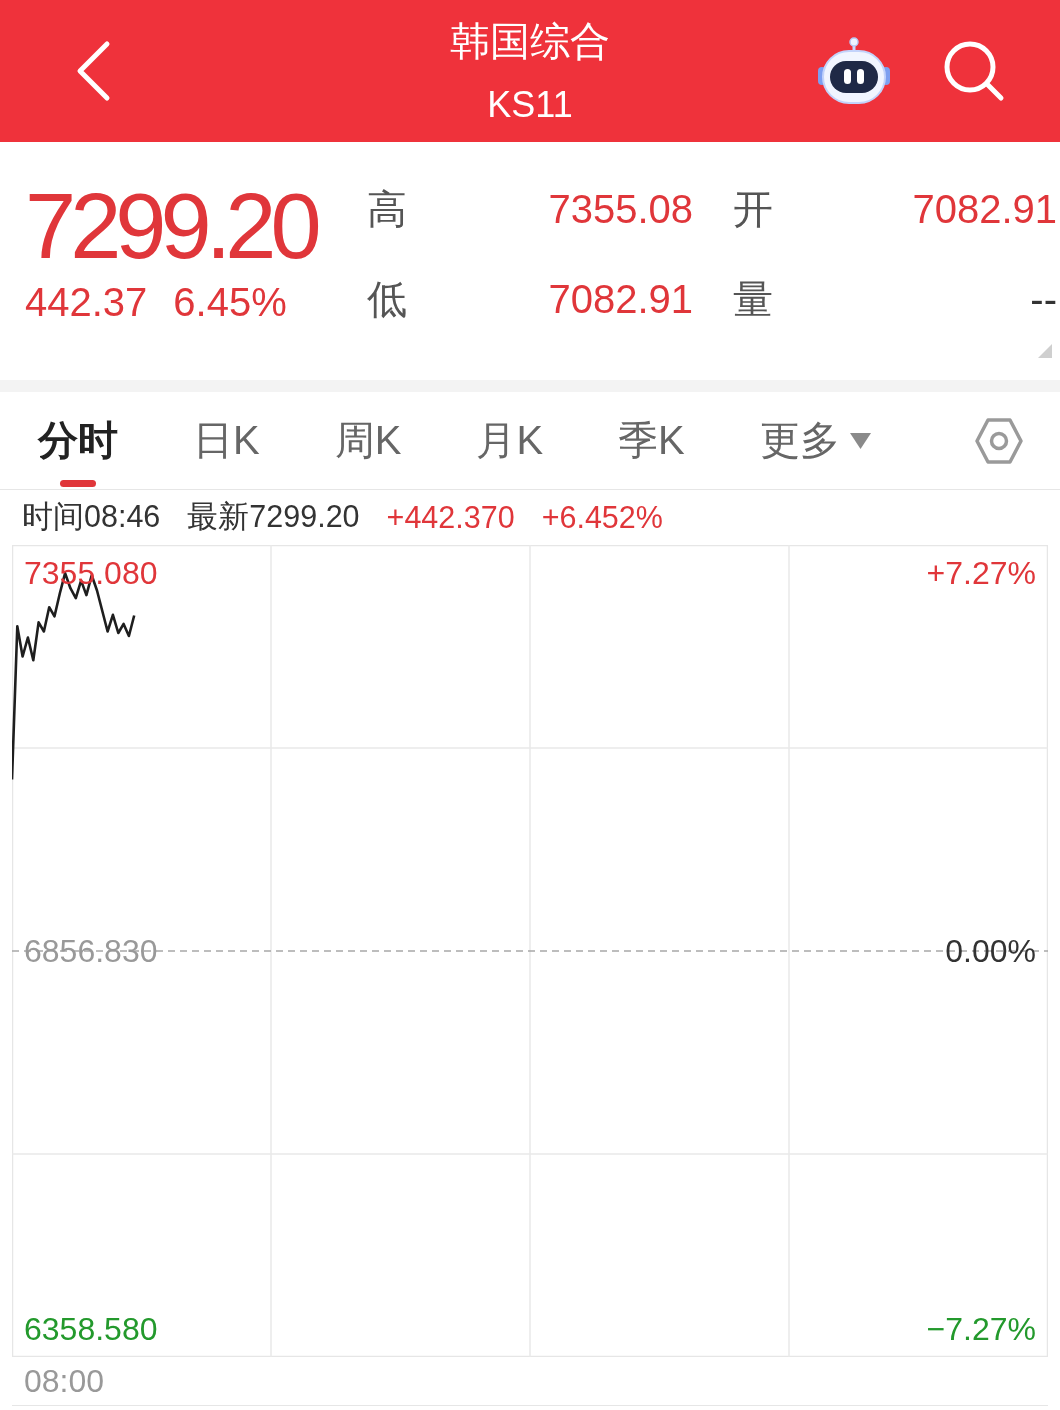  I want to click on settings-icon, so click(999, 440).